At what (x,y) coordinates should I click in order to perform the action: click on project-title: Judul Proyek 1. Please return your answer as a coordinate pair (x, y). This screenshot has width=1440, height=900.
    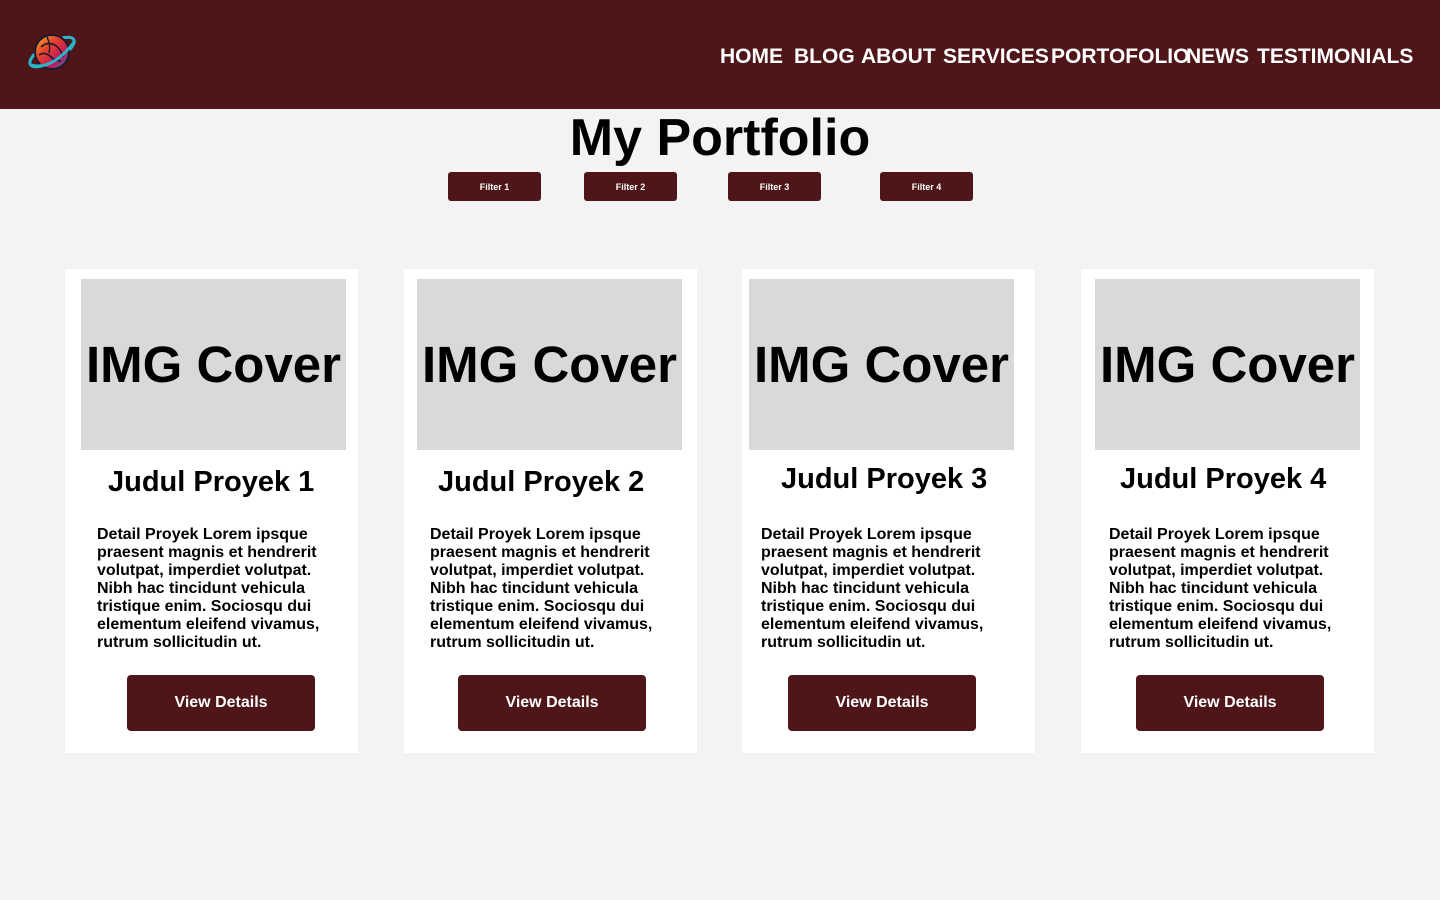
    Looking at the image, I should click on (211, 482).